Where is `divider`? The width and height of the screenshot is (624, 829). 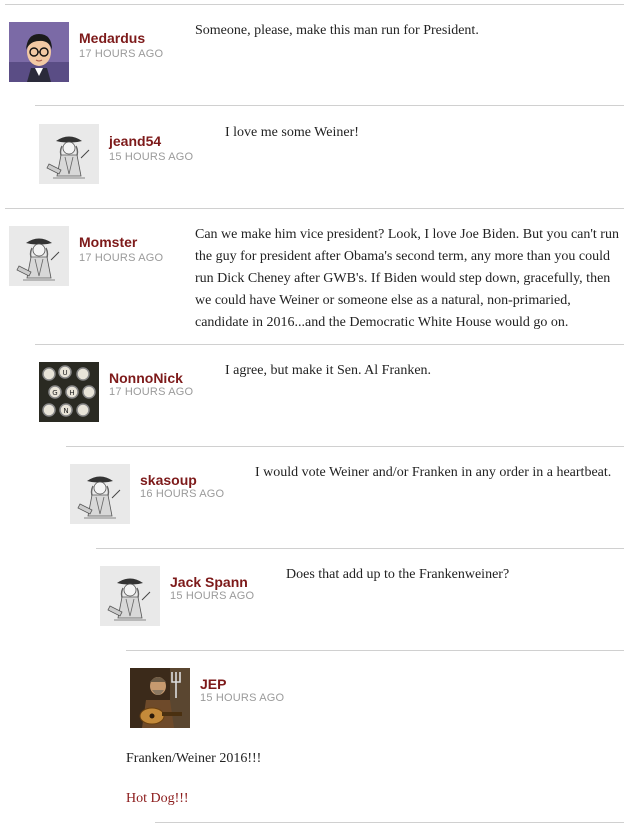 divider is located at coordinates (389, 822).